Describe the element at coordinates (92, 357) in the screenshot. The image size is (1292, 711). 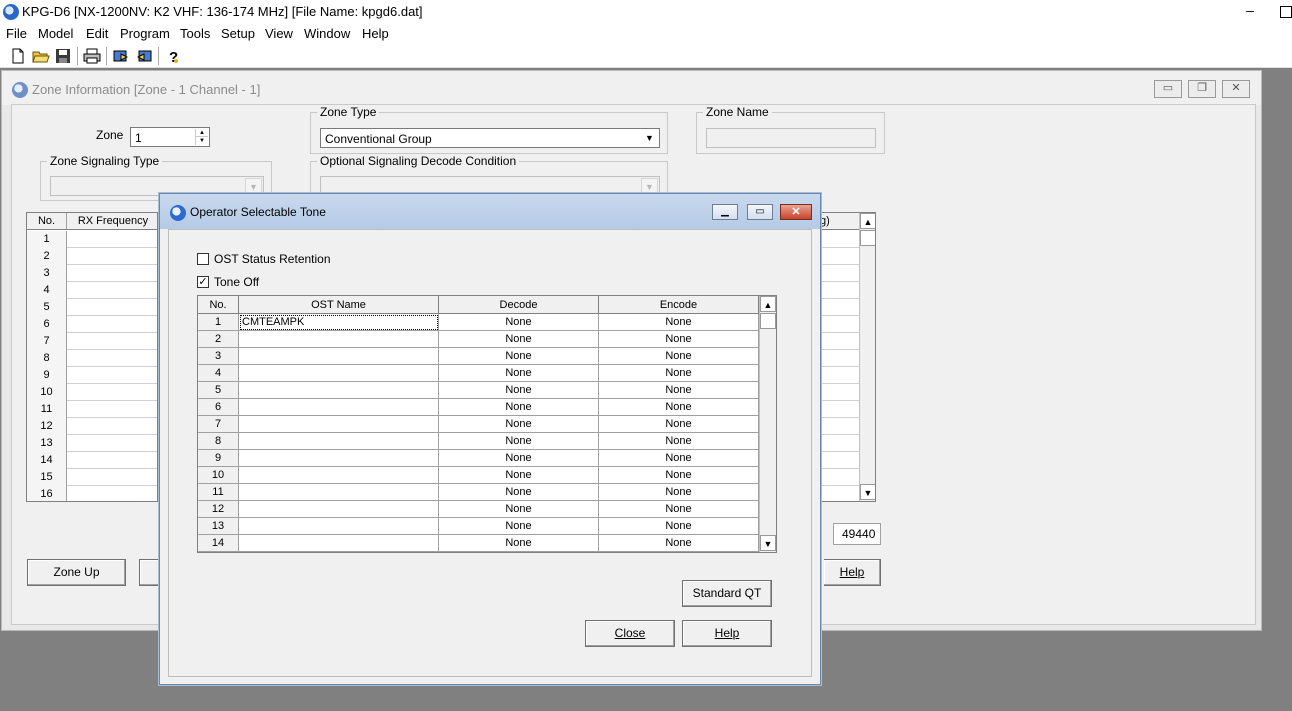
I see `channel-grid: No. RX Frequency 1 2 3 4 5 6 7 8 9 10 11 12 13 14 15 16` at that location.